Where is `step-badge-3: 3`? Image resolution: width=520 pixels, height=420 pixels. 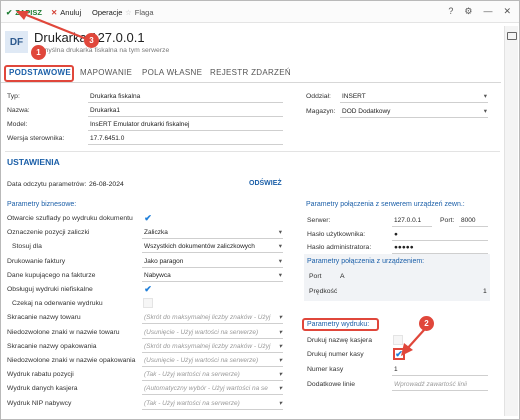
step-badge-3: 3 is located at coordinates (91, 40).